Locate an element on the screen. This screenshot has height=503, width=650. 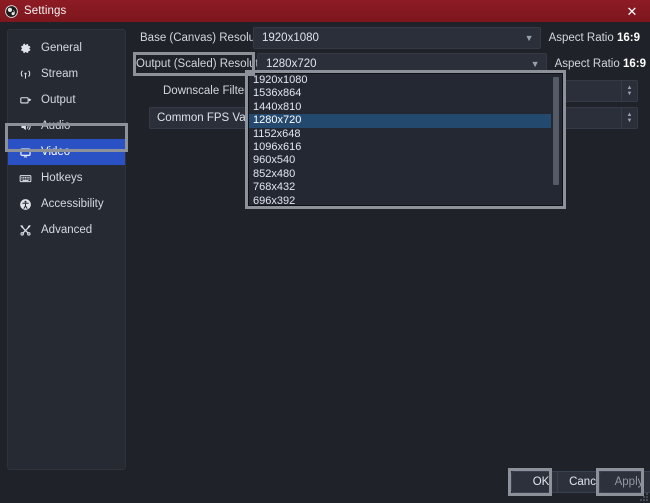
sidebar-item-label: Stream is located at coordinates (60, 74).